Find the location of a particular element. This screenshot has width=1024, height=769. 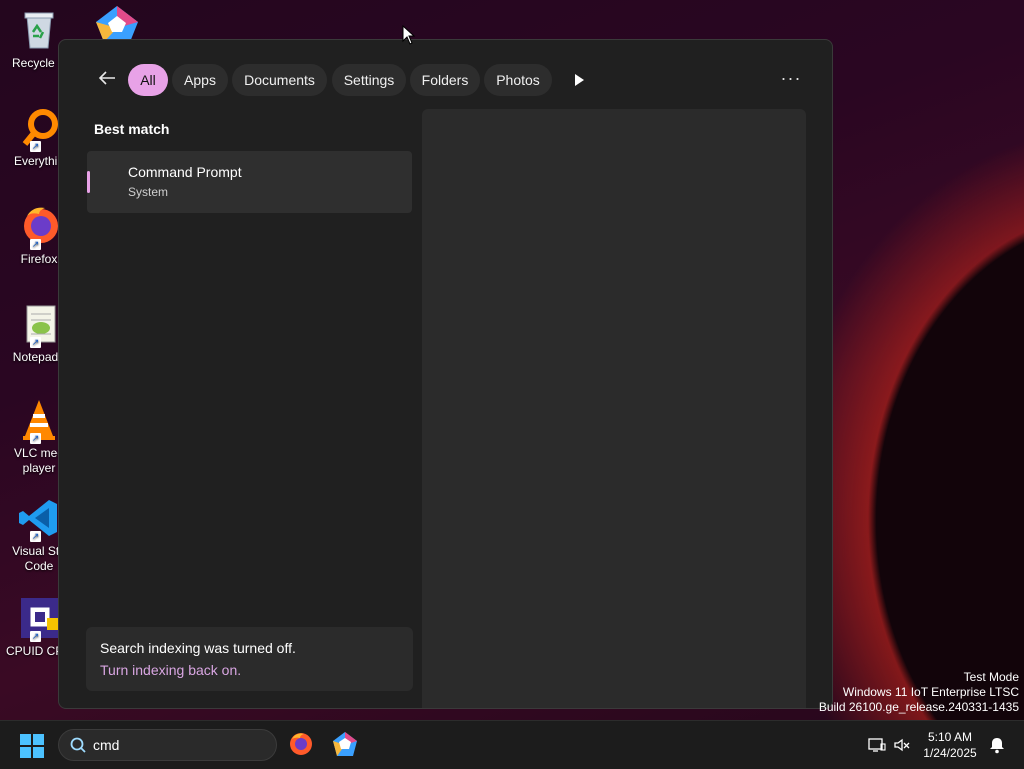

back-arrow-icon is located at coordinates (107, 80).